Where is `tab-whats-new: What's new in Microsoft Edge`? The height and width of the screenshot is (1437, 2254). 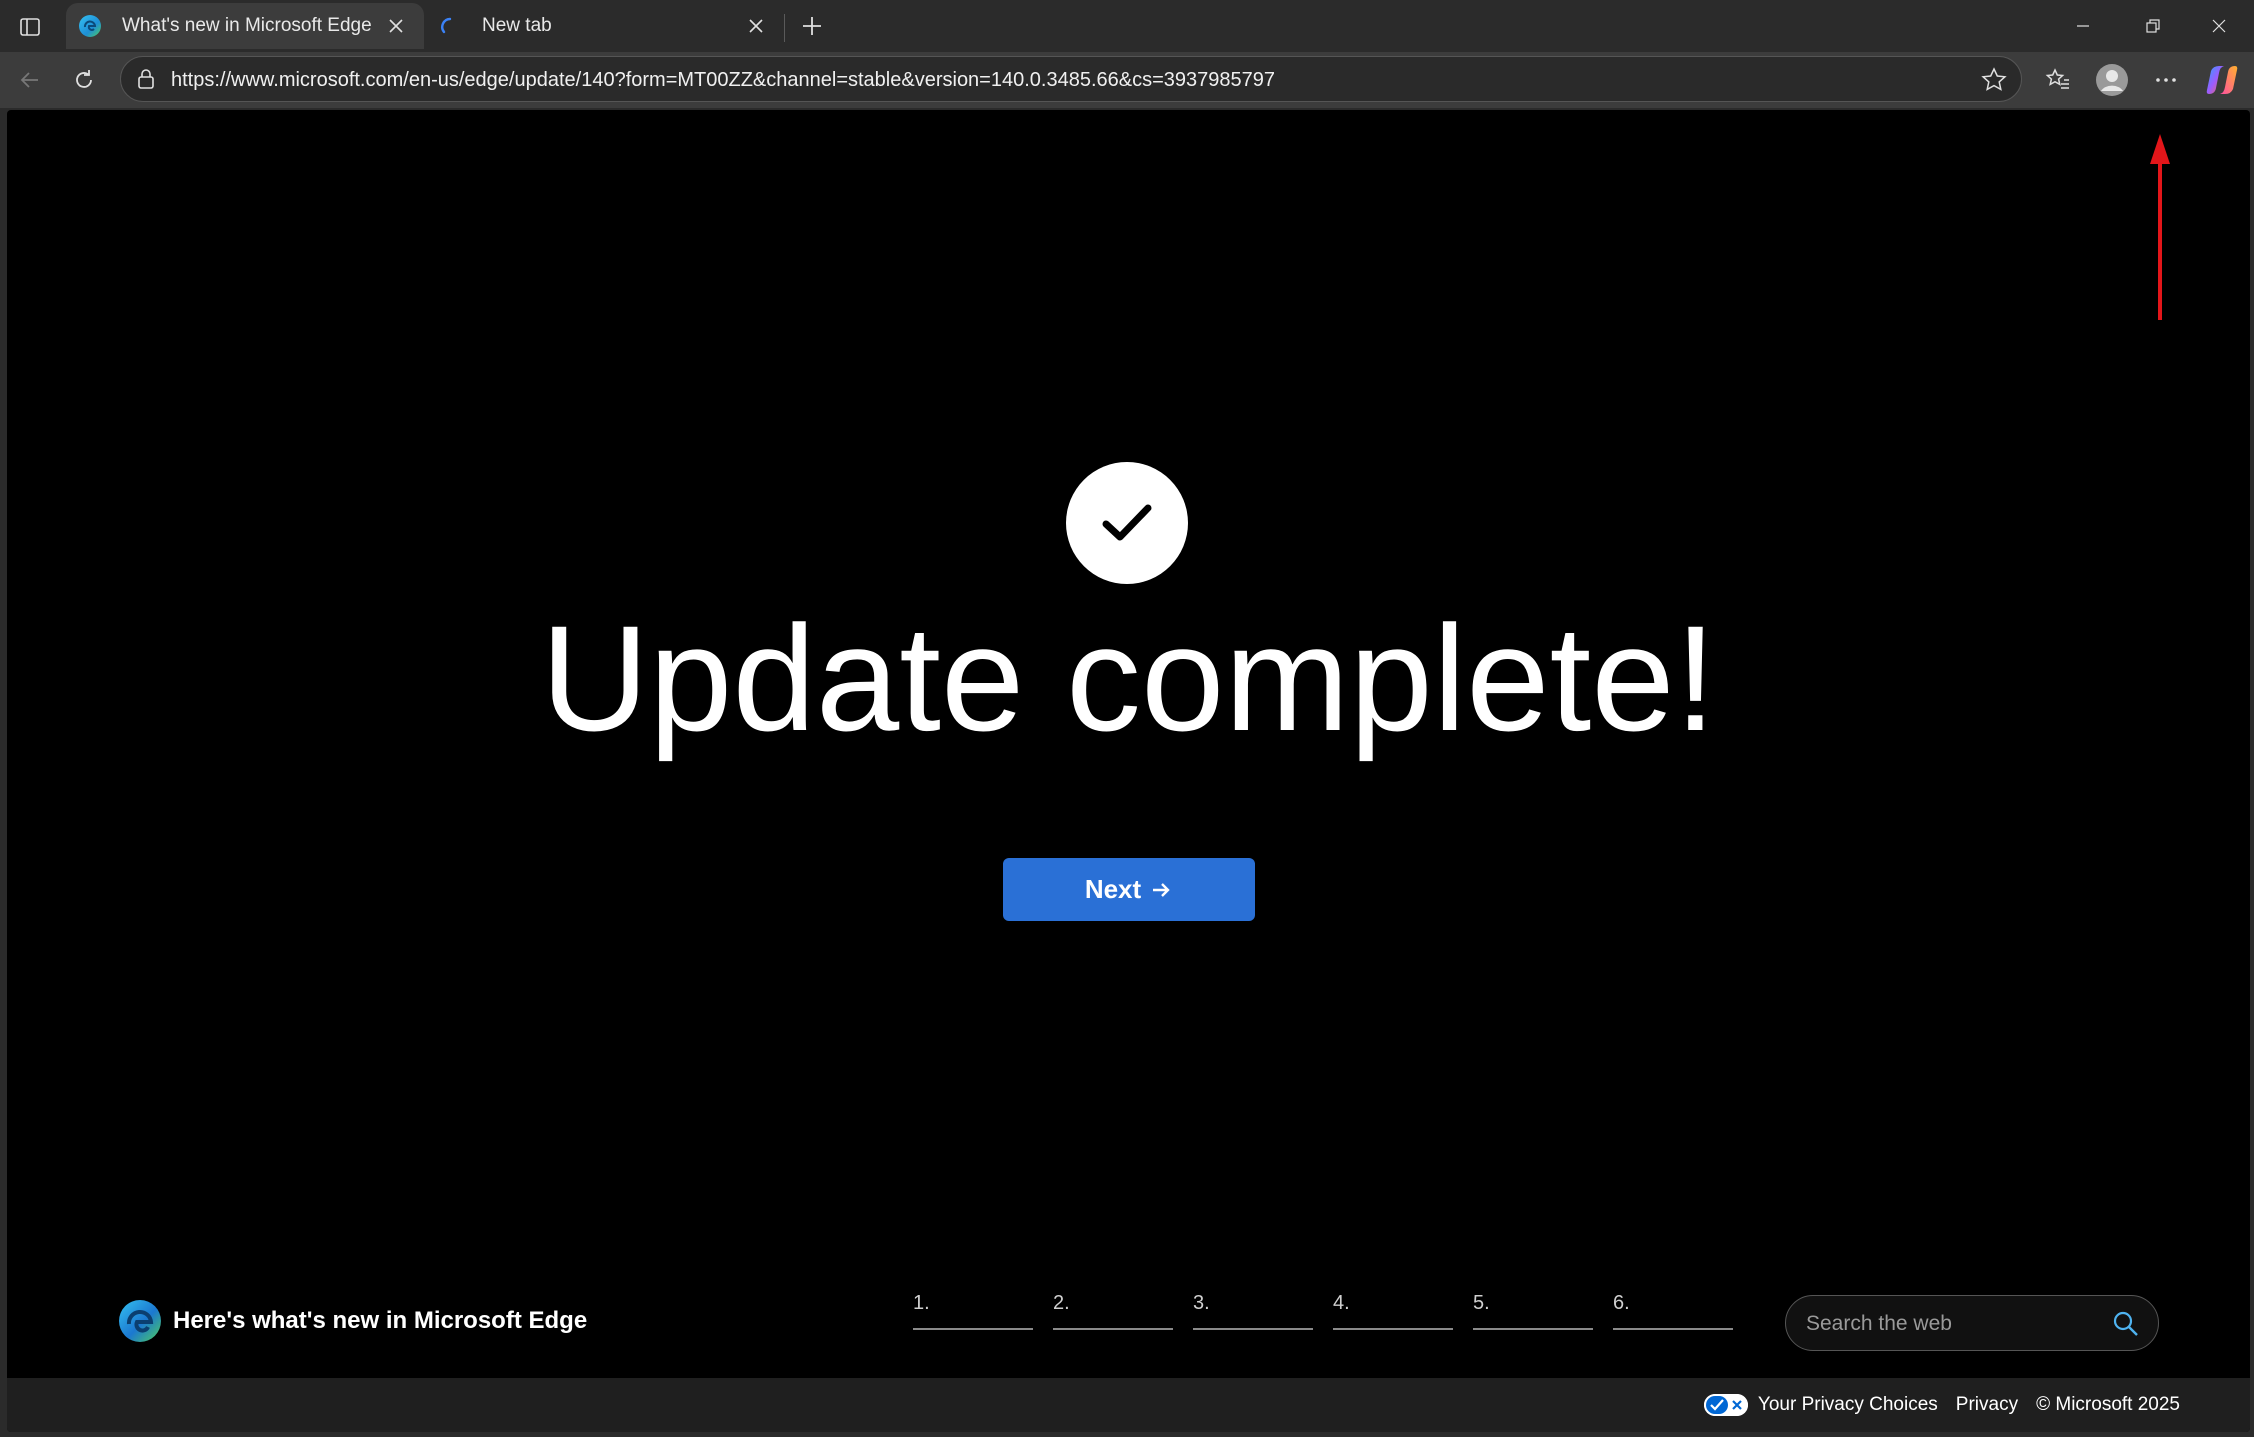 tab-whats-new: What's new in Microsoft Edge is located at coordinates (245, 26).